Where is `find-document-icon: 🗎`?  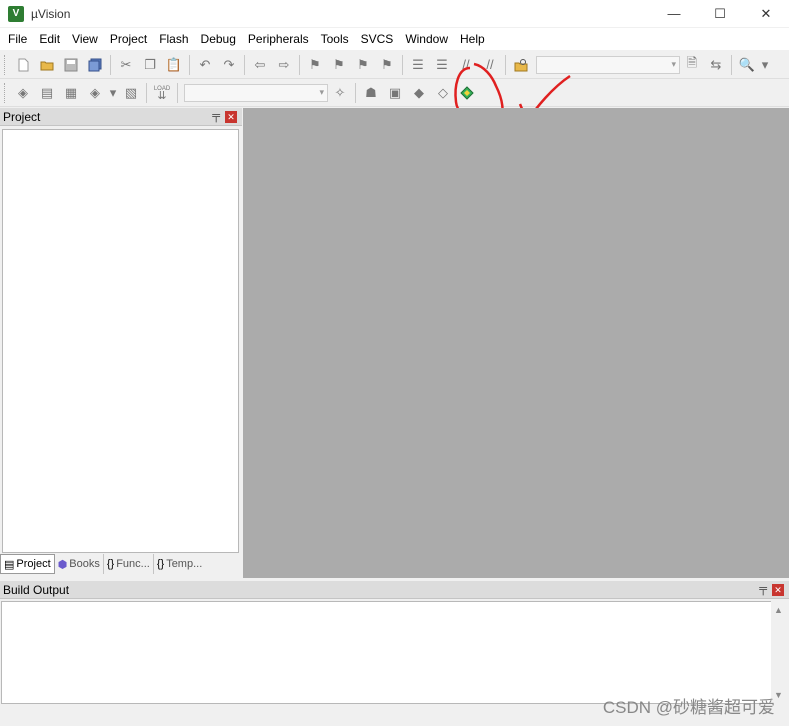
find-document-icon: 🗎 is located at coordinates (692, 65).